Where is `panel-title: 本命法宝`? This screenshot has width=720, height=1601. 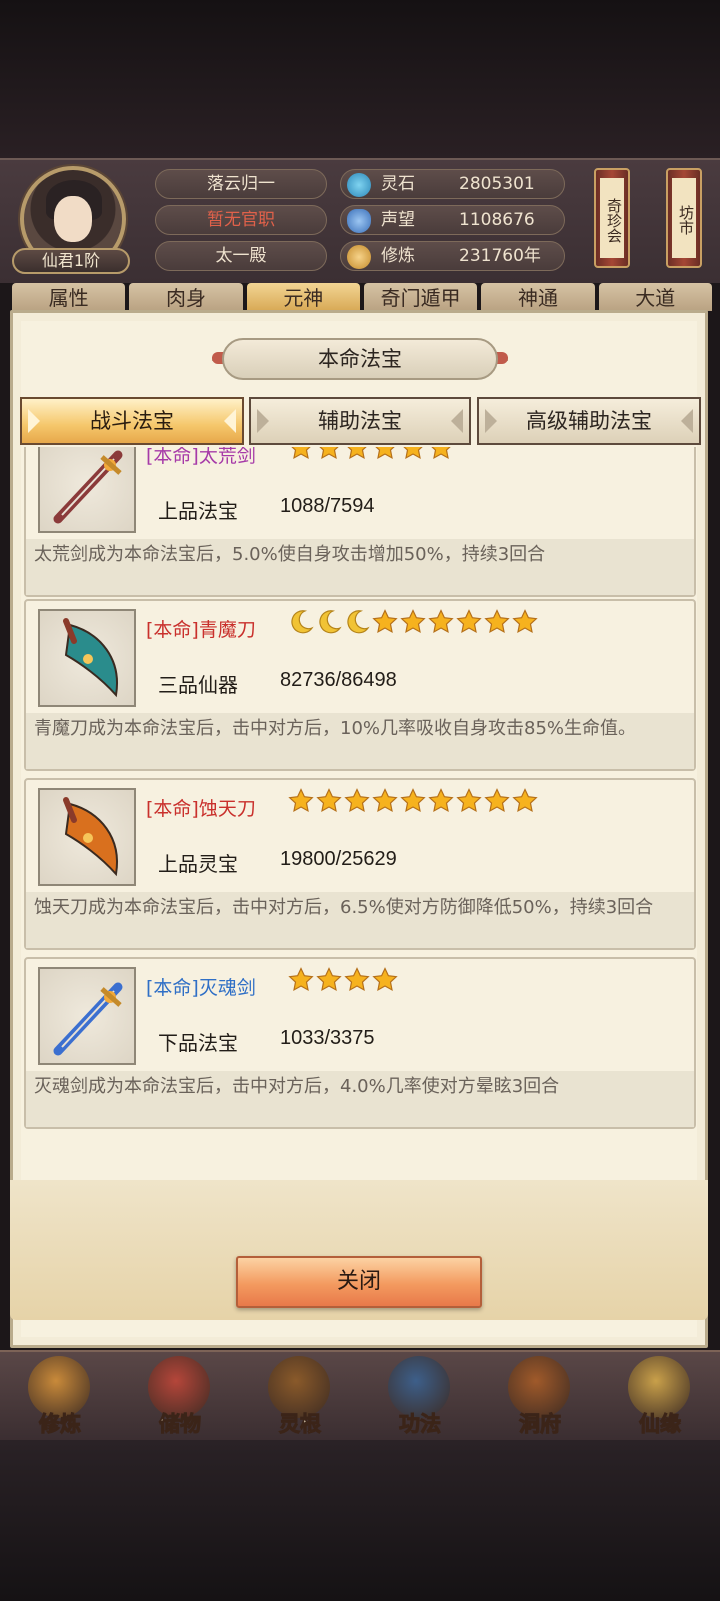 panel-title: 本命法宝 is located at coordinates (360, 359).